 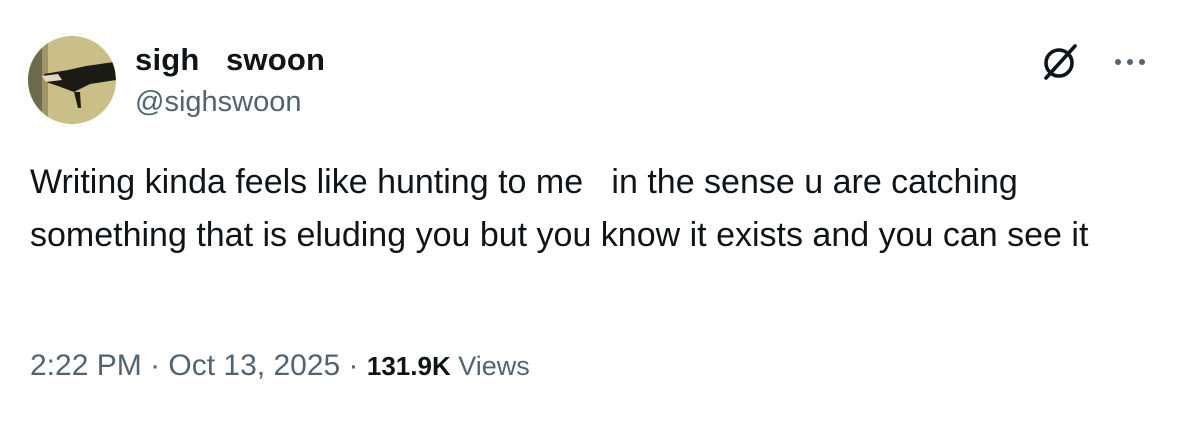 What do you see at coordinates (254, 365) in the screenshot?
I see `tweet-date: Oct 13, 2025` at bounding box center [254, 365].